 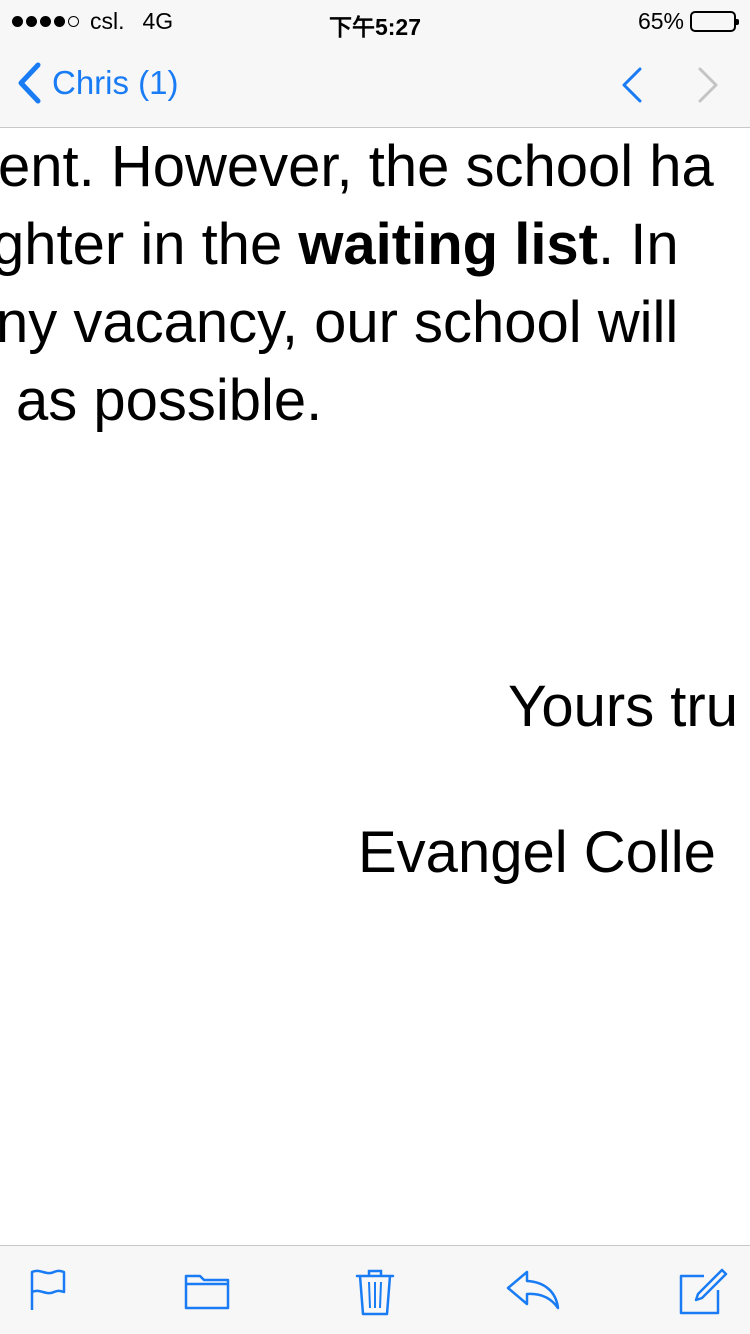 I want to click on flag-button, so click(x=48, y=1292).